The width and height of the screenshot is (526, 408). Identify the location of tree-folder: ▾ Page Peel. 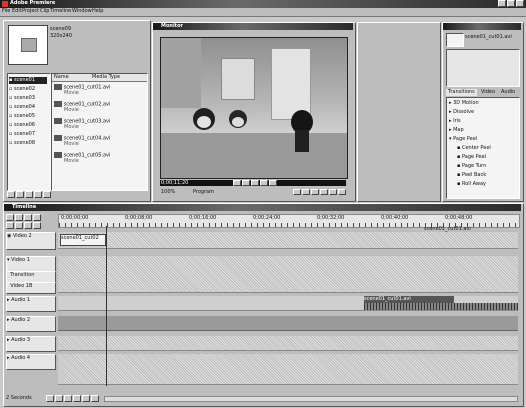
(463, 139).